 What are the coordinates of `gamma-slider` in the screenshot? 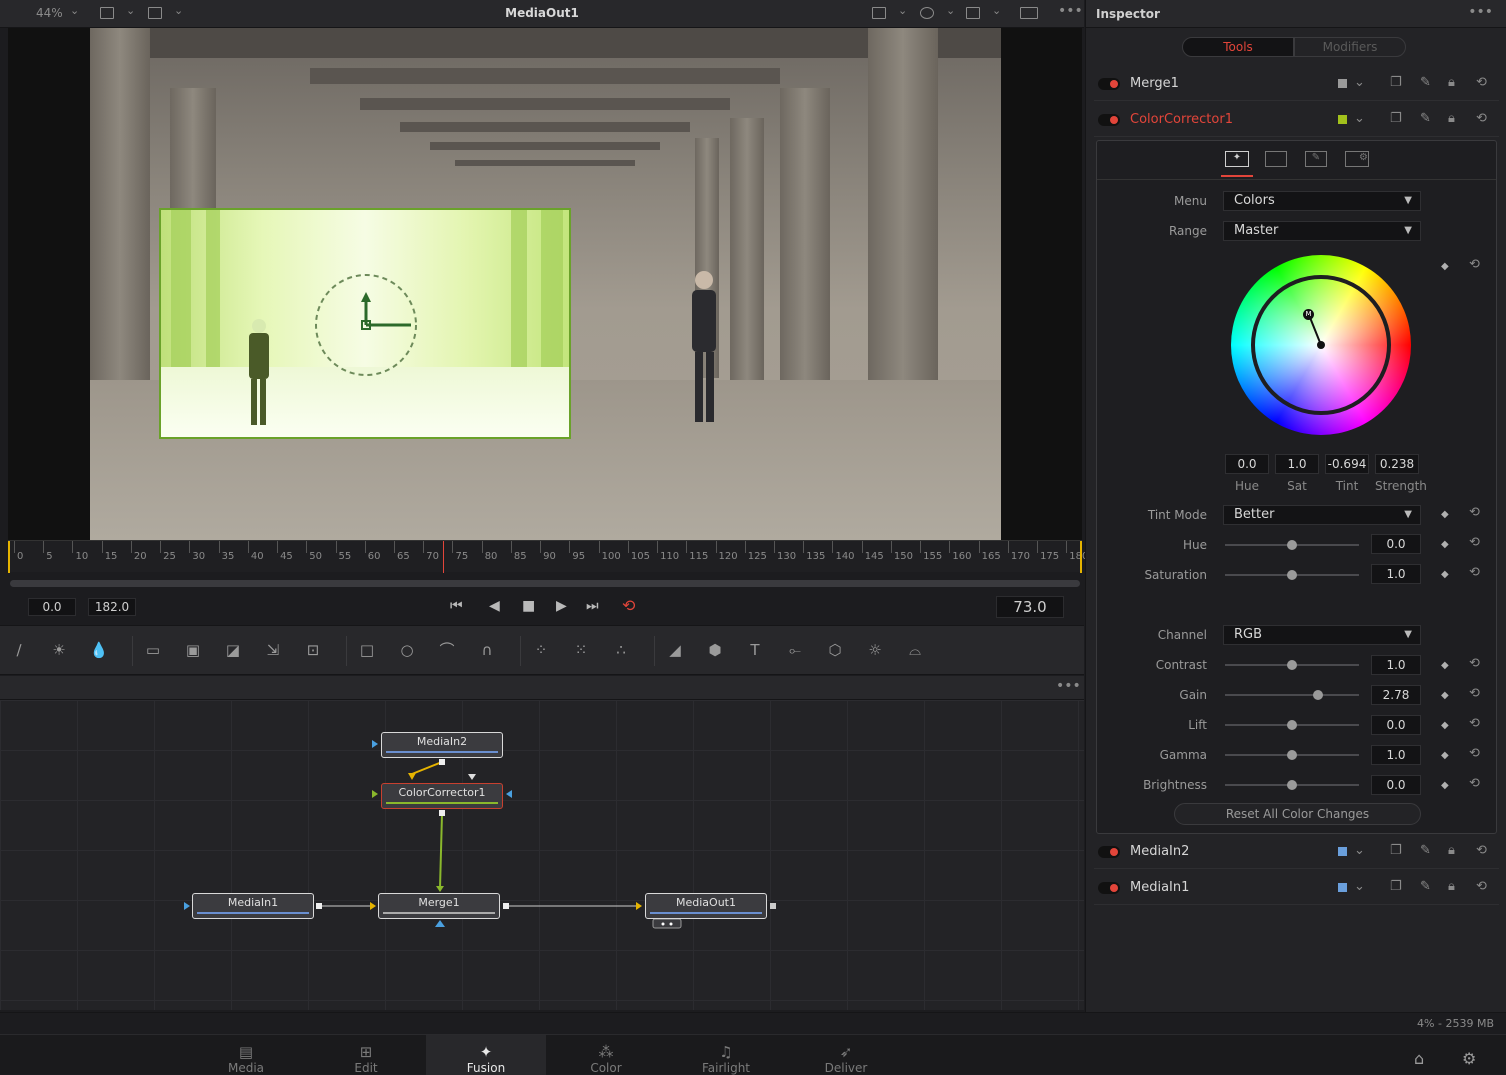 It's located at (1292, 755).